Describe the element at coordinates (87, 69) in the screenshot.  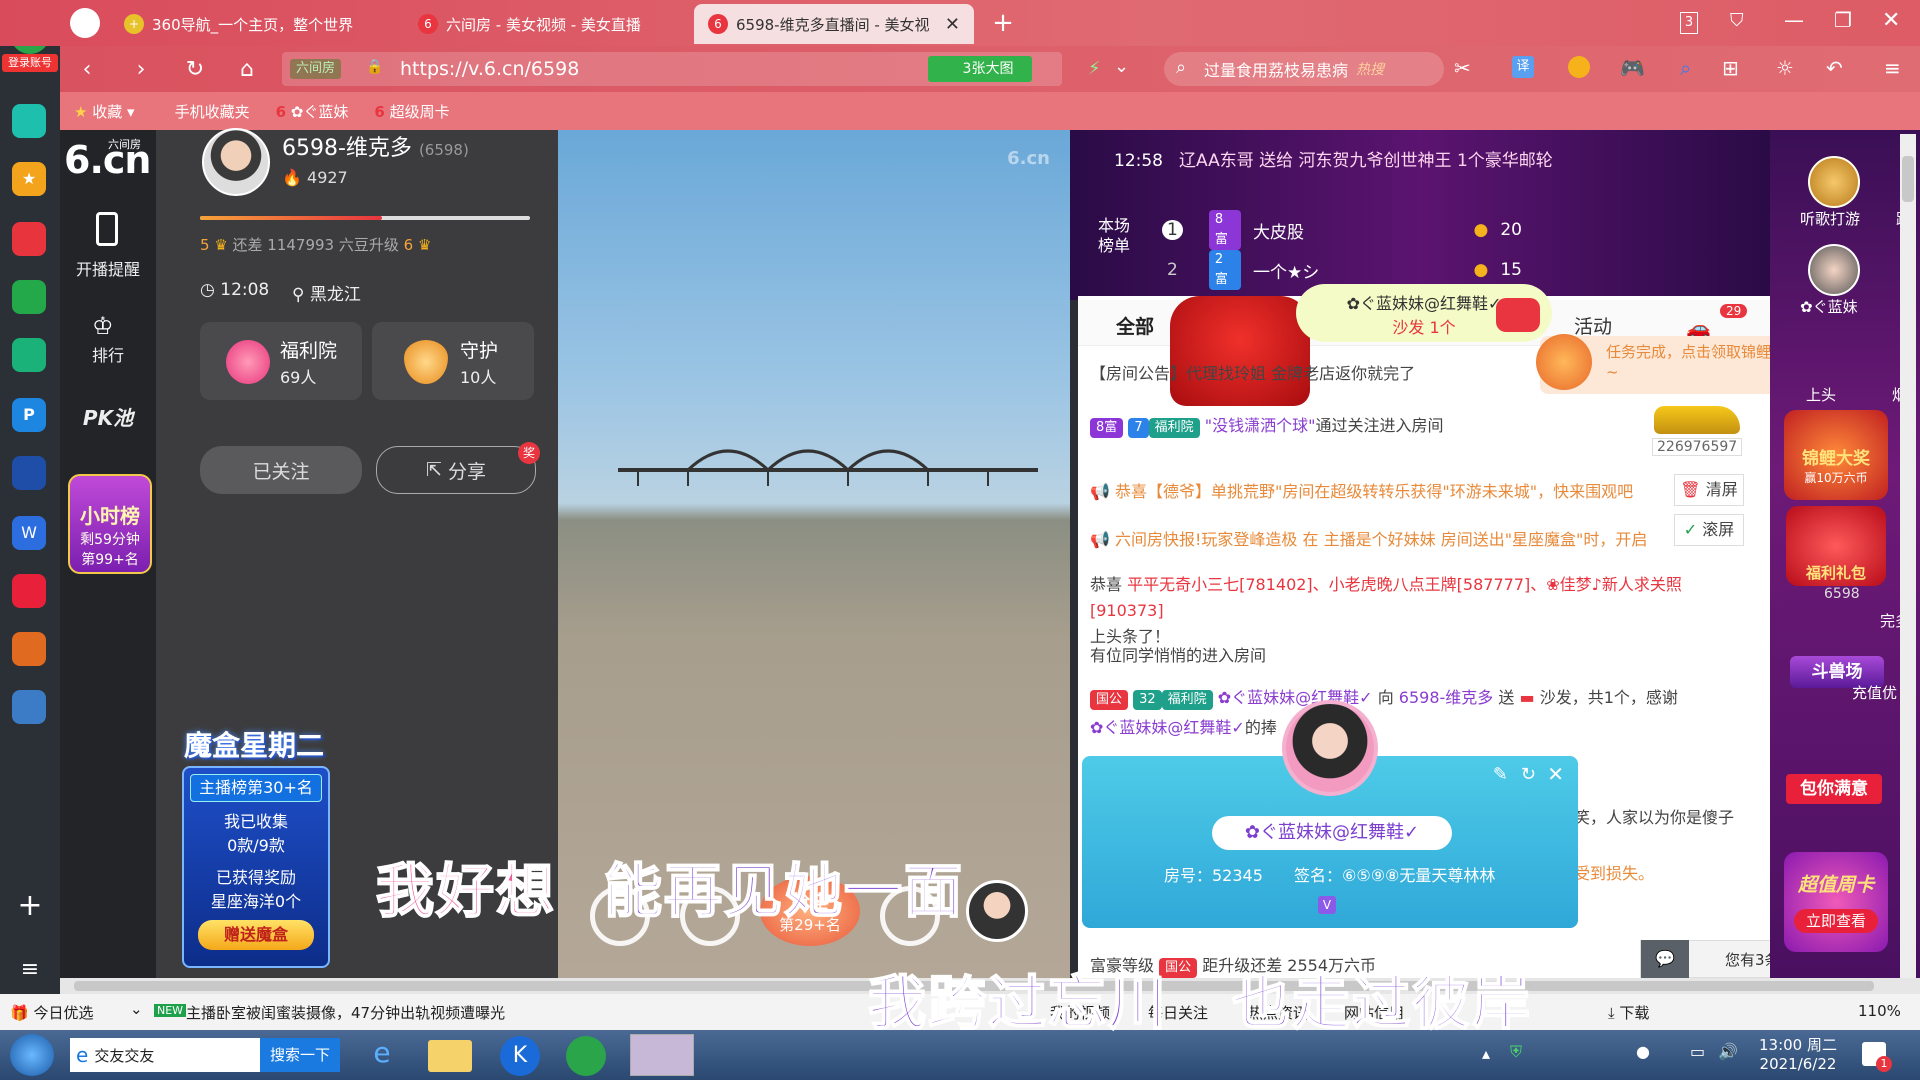
I see `back-icon: ‹` at that location.